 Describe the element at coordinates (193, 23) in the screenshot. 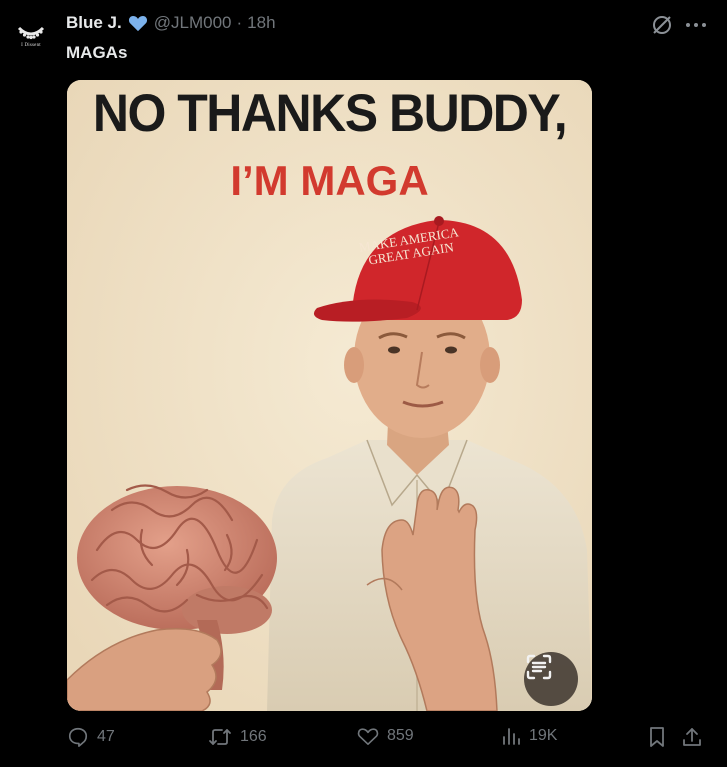

I see `handle: @JLM000` at that location.